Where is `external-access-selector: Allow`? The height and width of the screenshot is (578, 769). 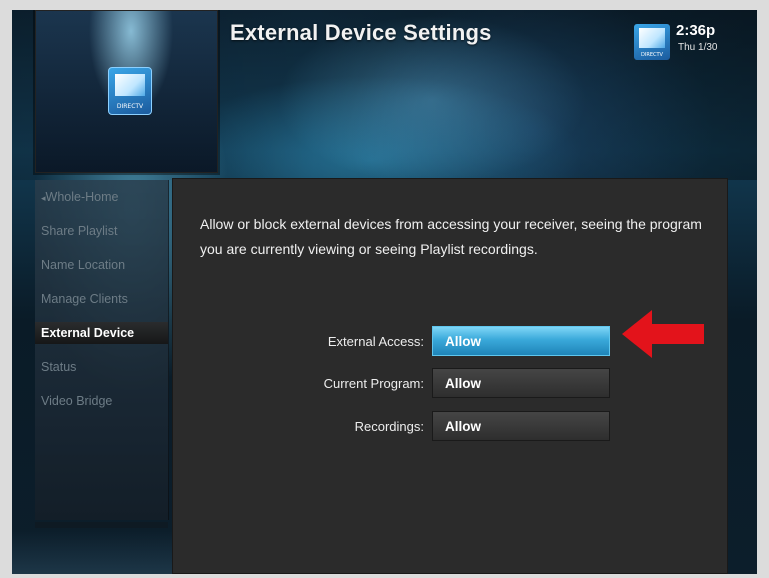 external-access-selector: Allow is located at coordinates (521, 341).